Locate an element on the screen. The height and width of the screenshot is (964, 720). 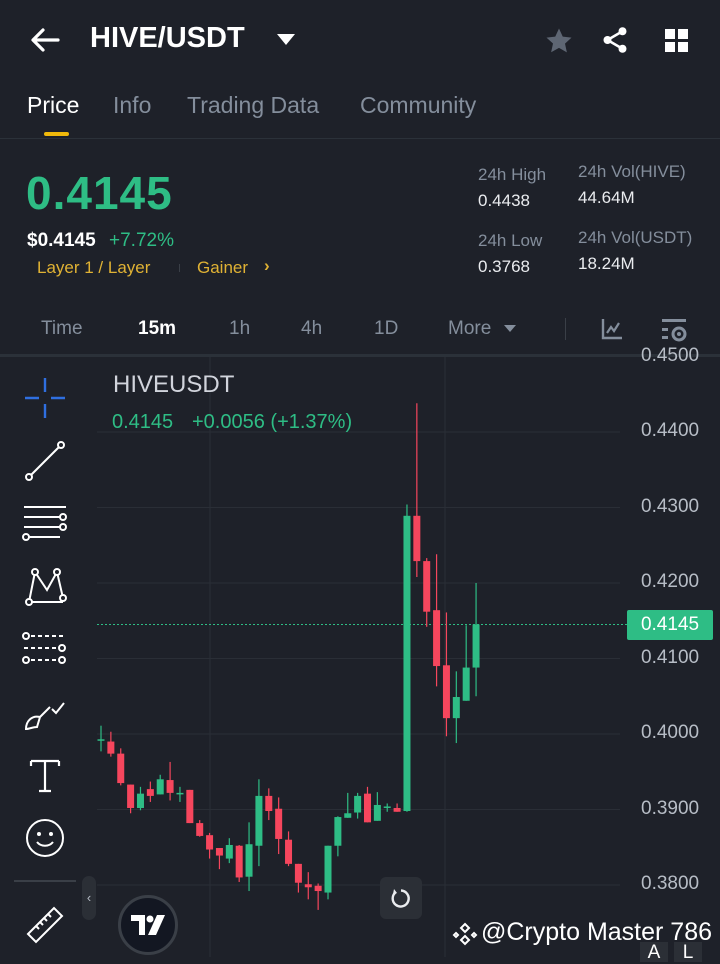
price-axis-label: 0.4300 is located at coordinates (670, 506).